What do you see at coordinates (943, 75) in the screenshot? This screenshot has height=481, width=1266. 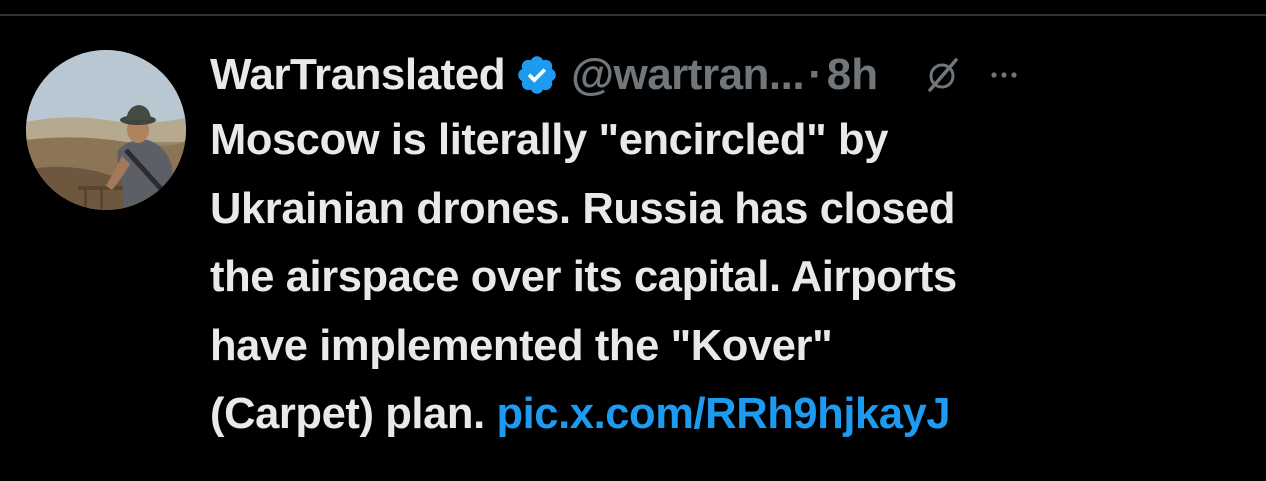 I see `grok-icon` at bounding box center [943, 75].